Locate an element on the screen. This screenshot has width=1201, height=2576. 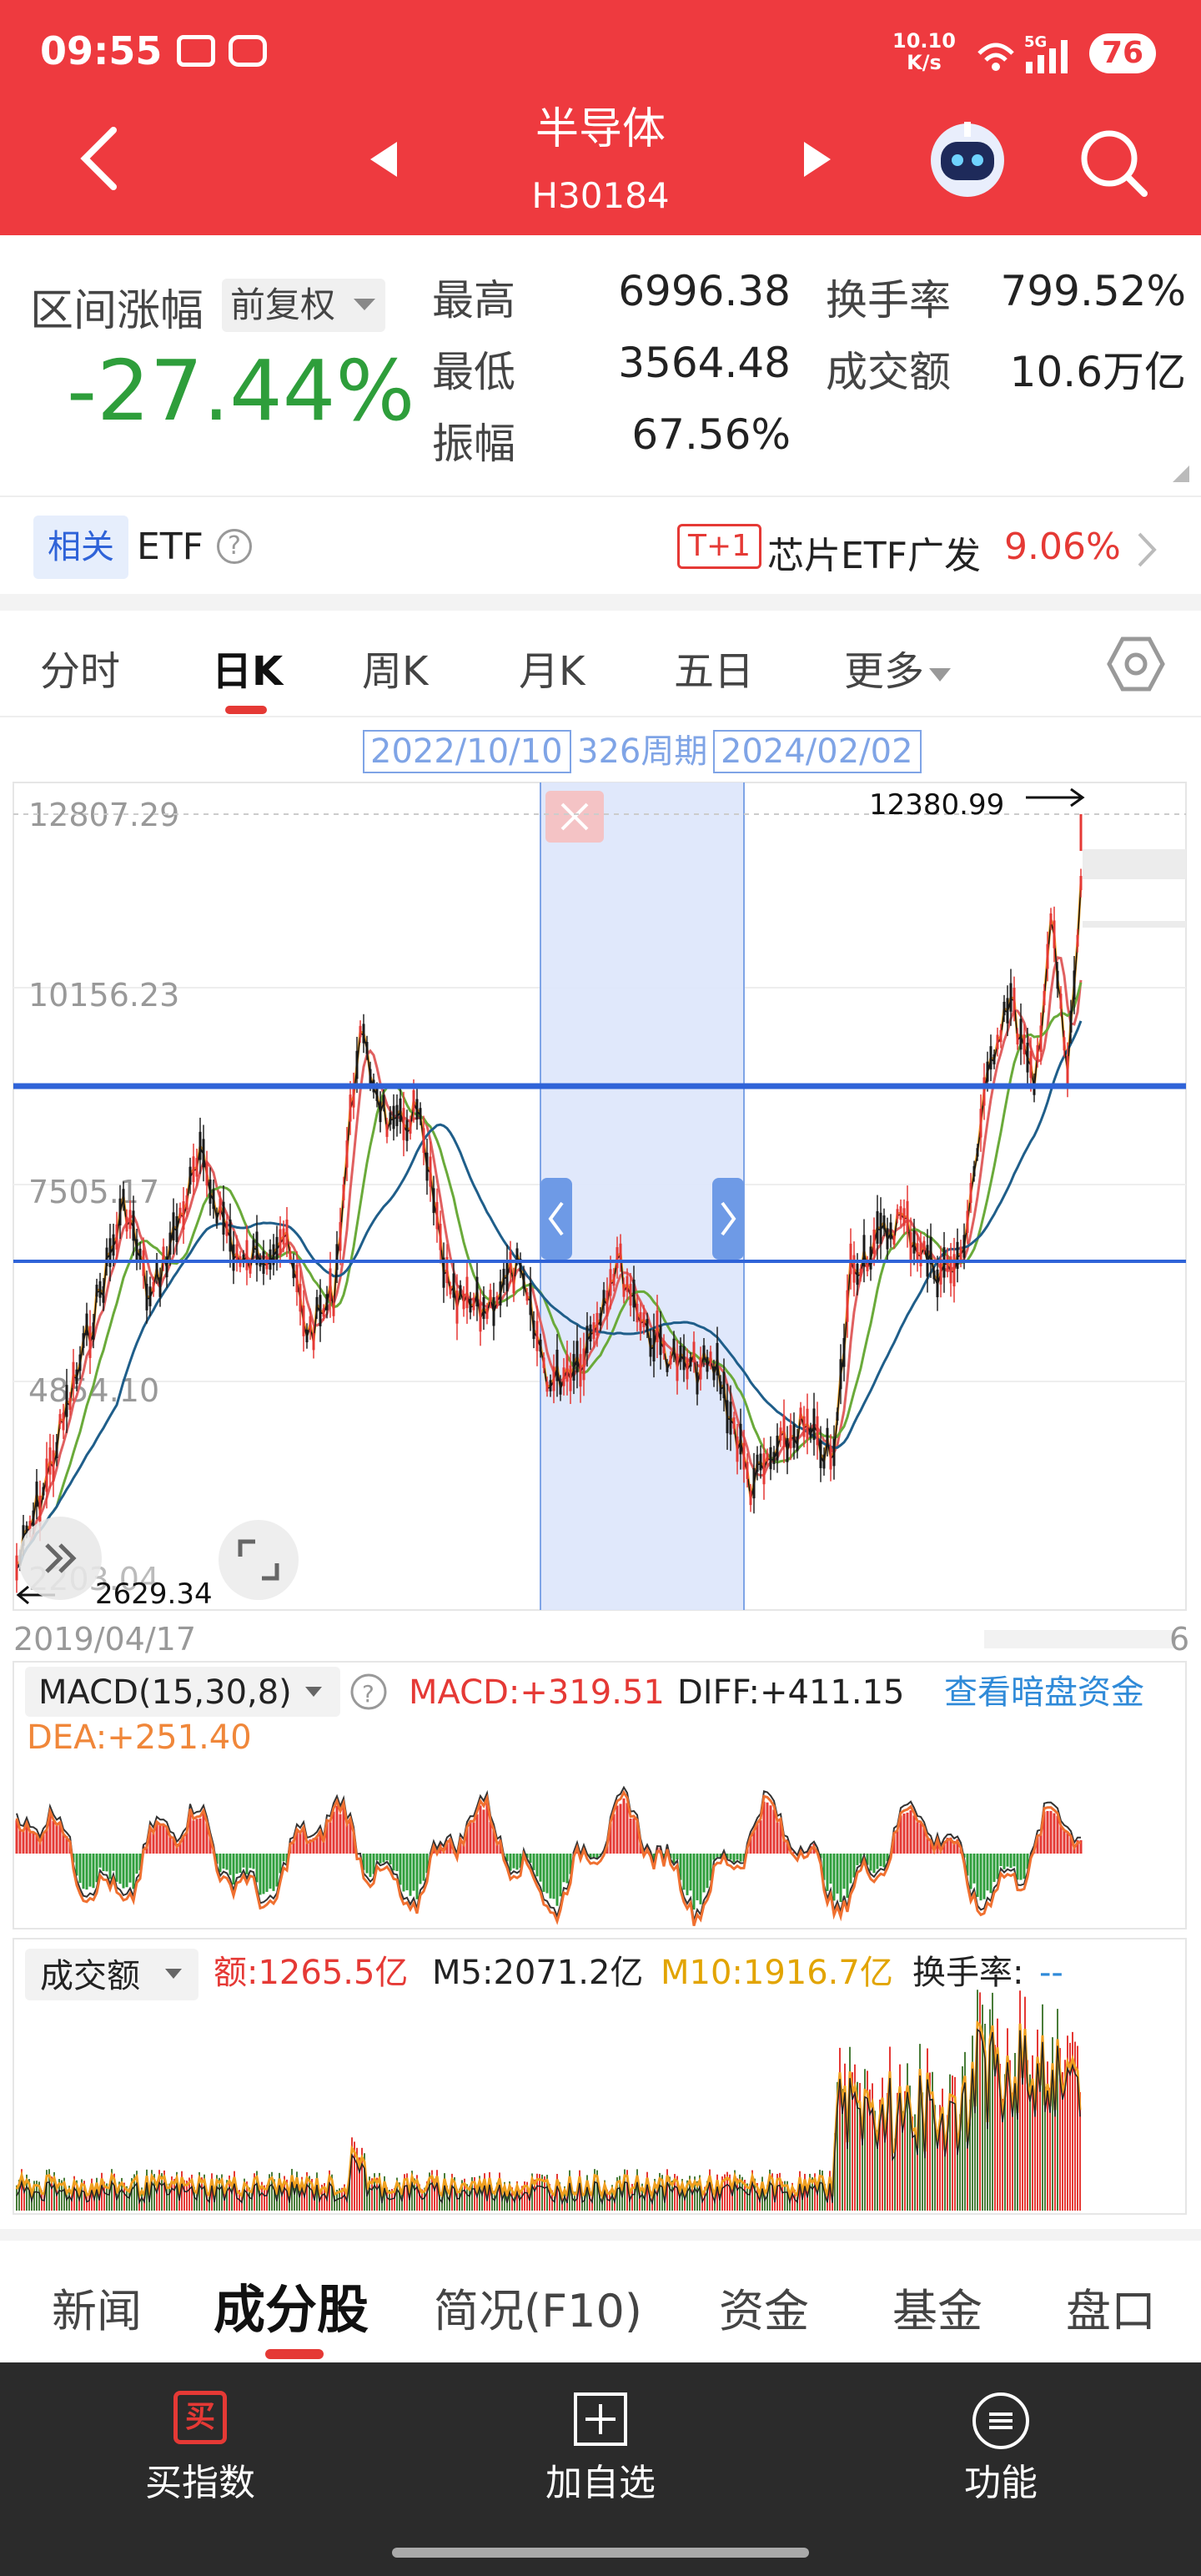
btab-f10: 简况(F10) is located at coordinates (538, 2307).